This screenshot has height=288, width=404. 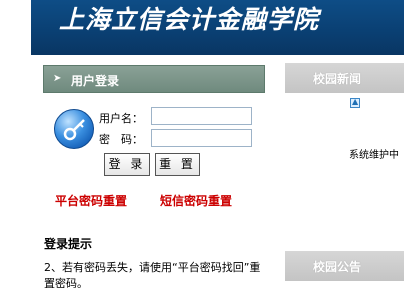 What do you see at coordinates (177, 164) in the screenshot?
I see `reset-button: 重 置` at bounding box center [177, 164].